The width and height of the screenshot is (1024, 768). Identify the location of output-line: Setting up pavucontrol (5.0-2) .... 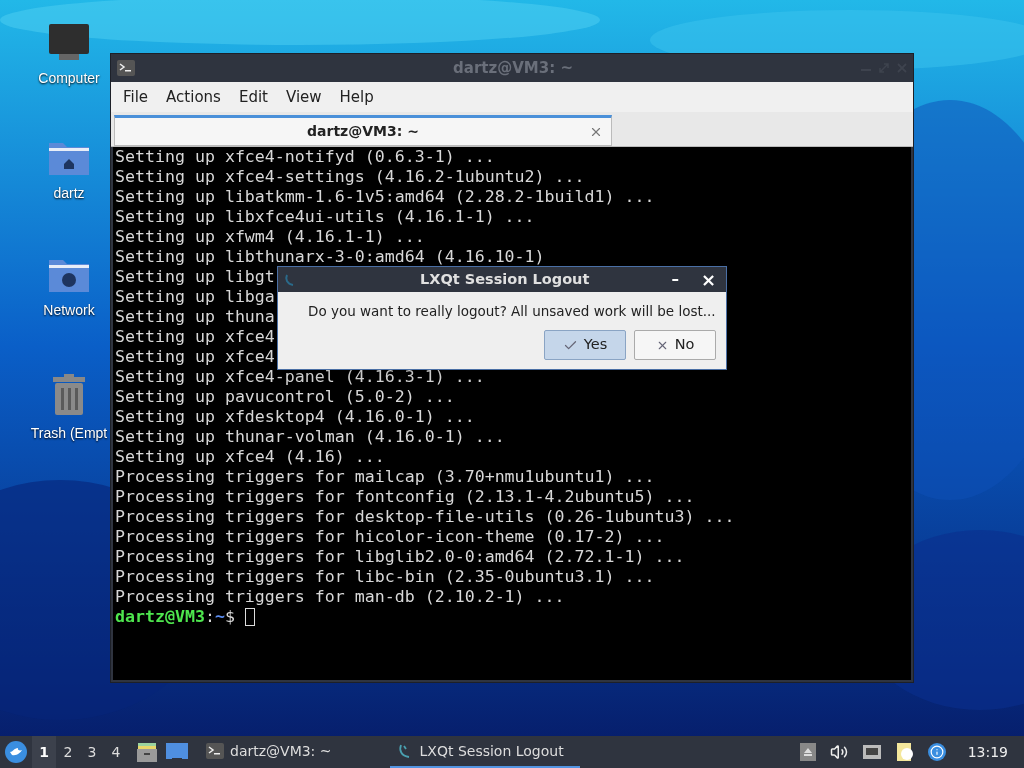
(285, 397).